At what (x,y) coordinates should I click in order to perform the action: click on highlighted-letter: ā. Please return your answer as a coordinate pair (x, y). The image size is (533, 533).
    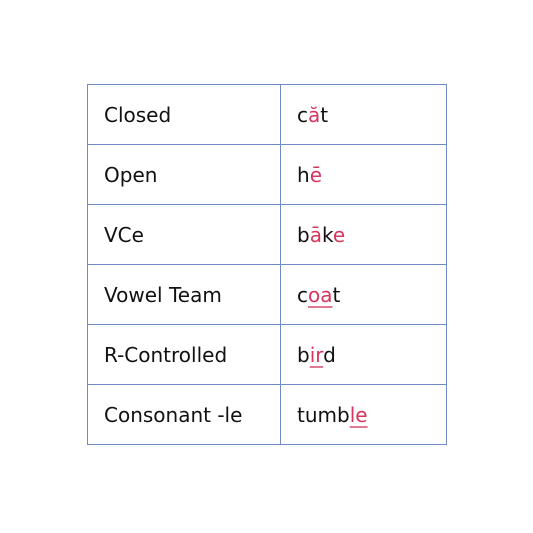
    Looking at the image, I should click on (315, 234).